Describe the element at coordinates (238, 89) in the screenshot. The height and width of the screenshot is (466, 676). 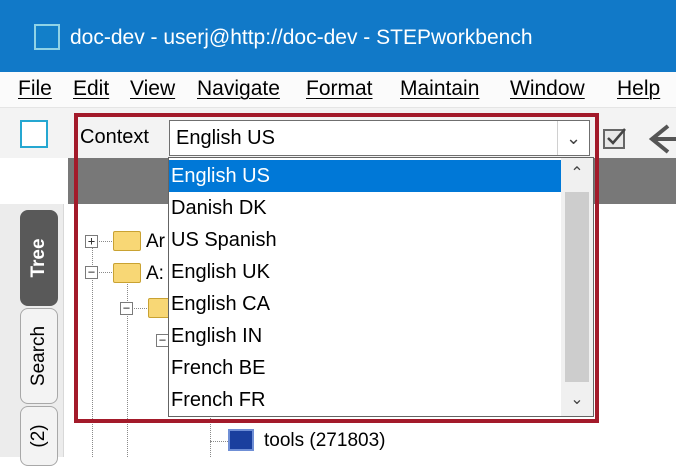
I see `menu-navigate: Navigate` at that location.